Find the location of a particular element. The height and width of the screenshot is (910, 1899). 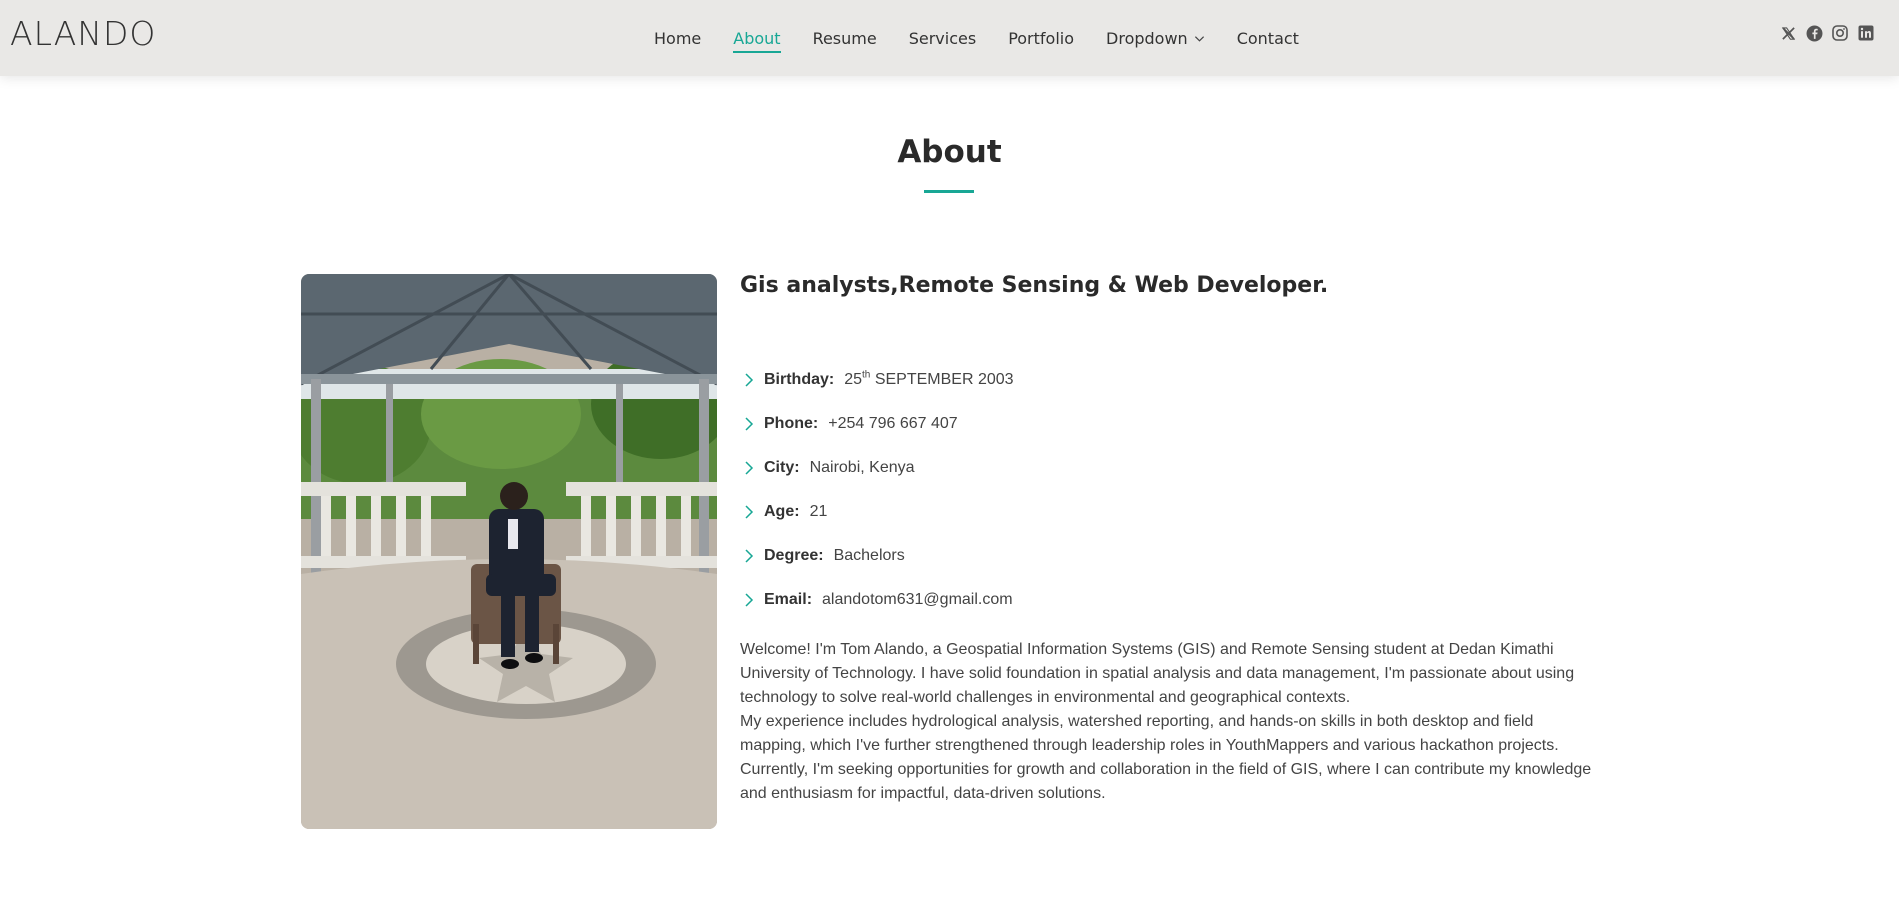

nav-item-contact: Contact is located at coordinates (1268, 38).